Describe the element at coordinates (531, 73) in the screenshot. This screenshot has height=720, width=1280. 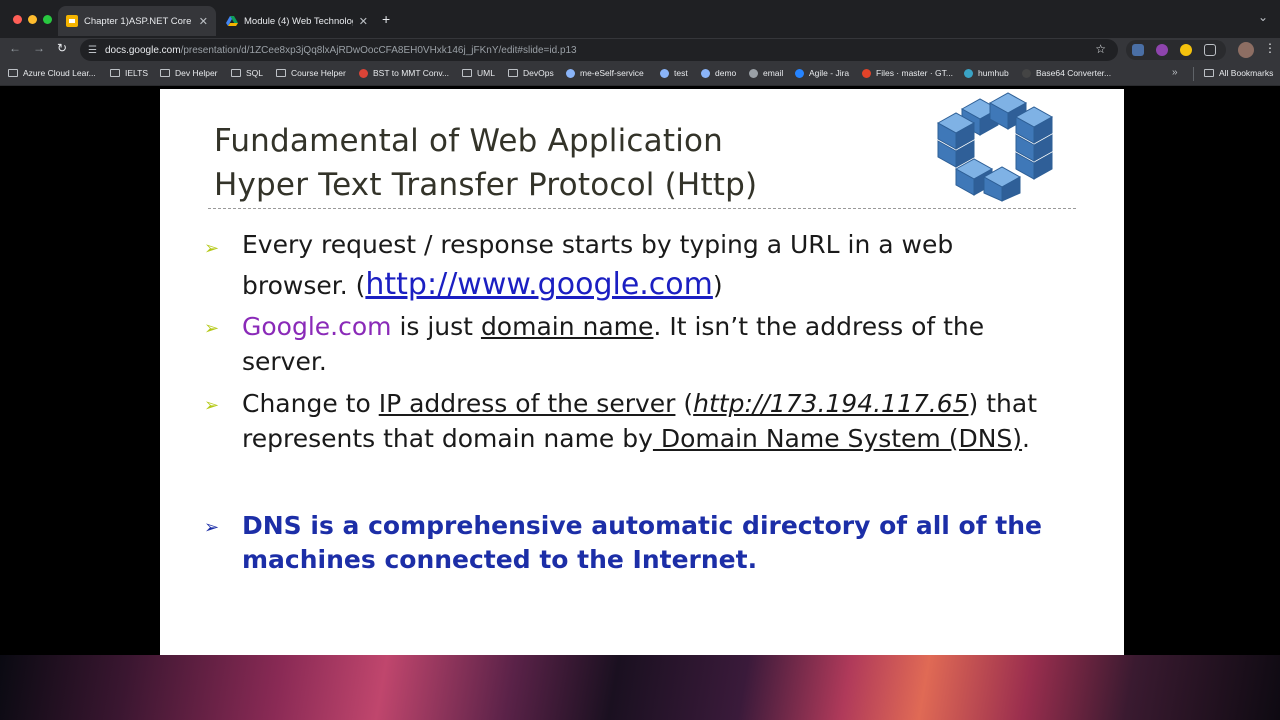
I see `bookmark-item: DevOps` at that location.